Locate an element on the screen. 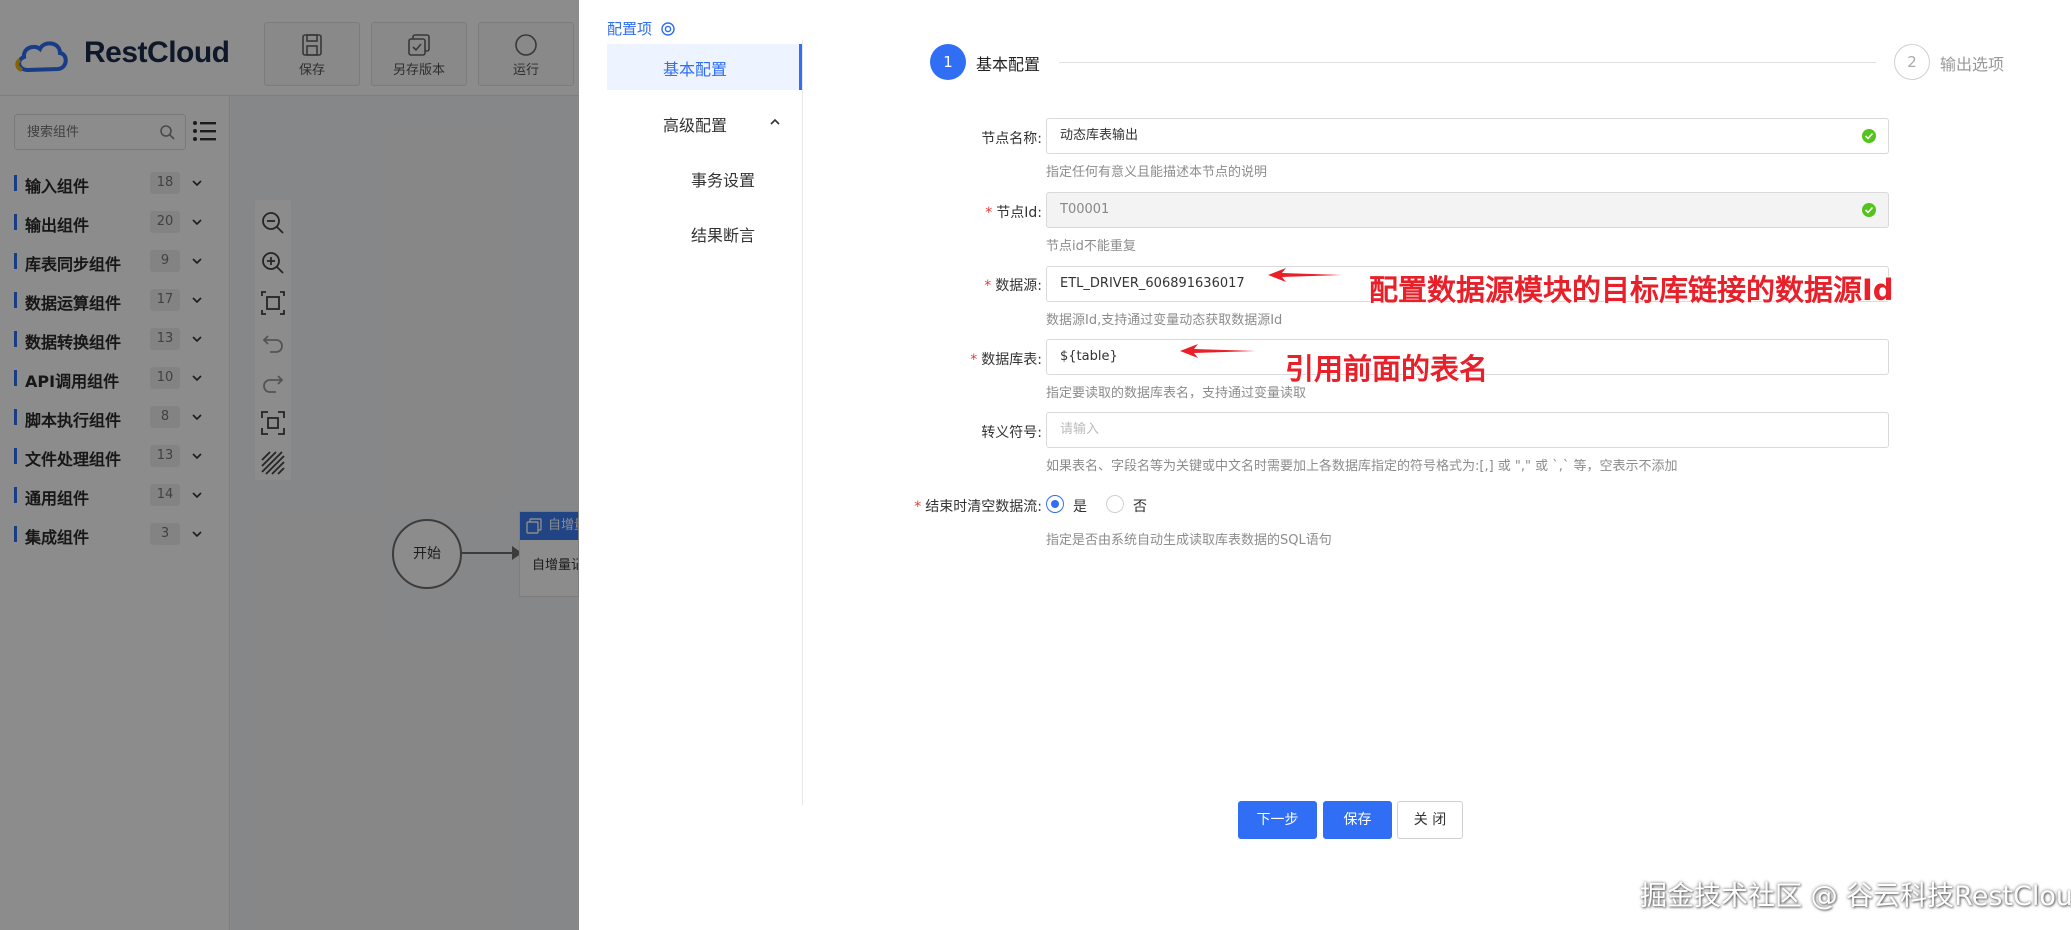 The image size is (2071, 930). datasource-label-text: 数据源: is located at coordinates (1018, 286).